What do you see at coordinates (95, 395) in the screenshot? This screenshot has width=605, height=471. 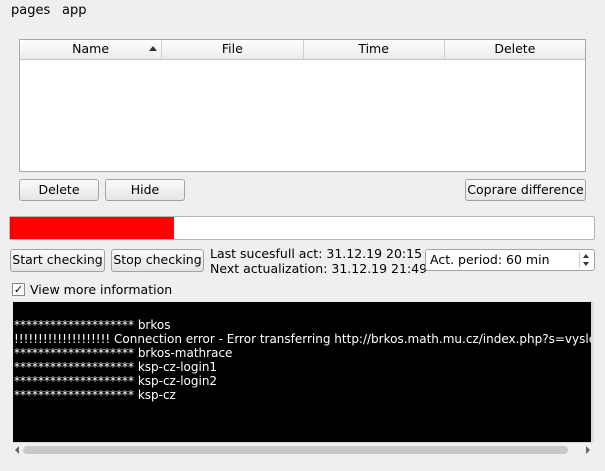 I see `log-line: ******************** ksp-cz` at bounding box center [95, 395].